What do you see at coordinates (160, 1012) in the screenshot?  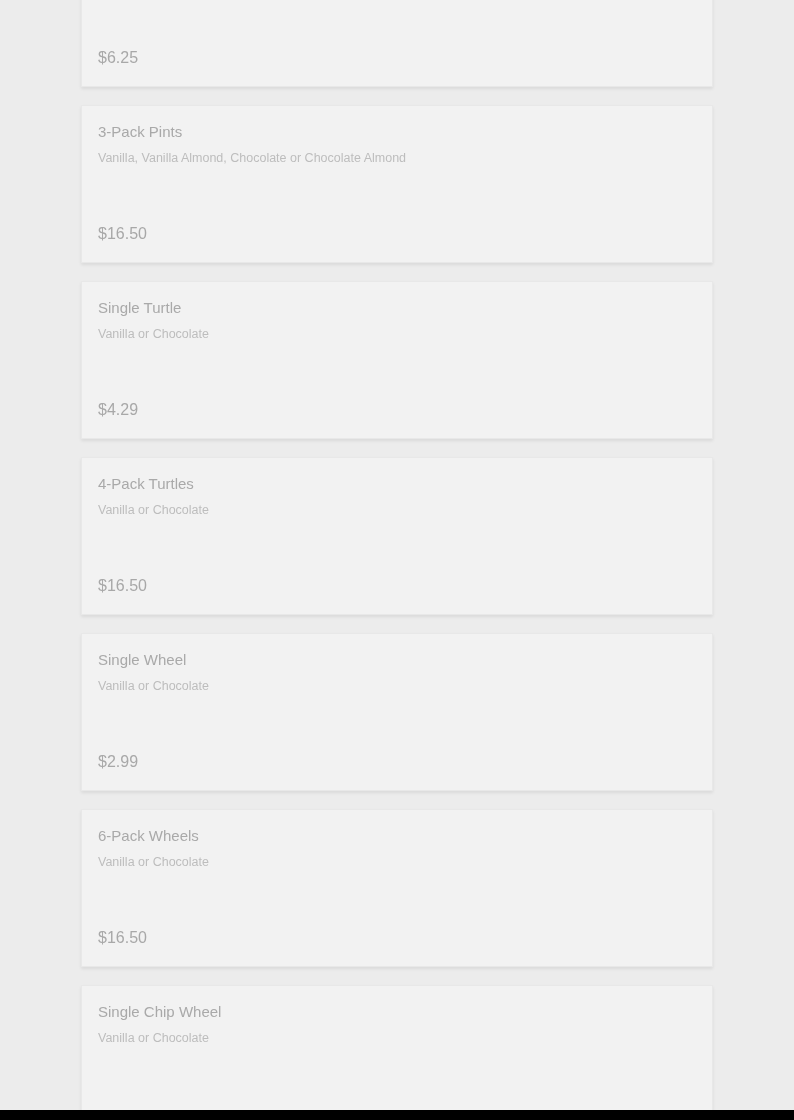 I see `item-name: Single Chip Wheel` at bounding box center [160, 1012].